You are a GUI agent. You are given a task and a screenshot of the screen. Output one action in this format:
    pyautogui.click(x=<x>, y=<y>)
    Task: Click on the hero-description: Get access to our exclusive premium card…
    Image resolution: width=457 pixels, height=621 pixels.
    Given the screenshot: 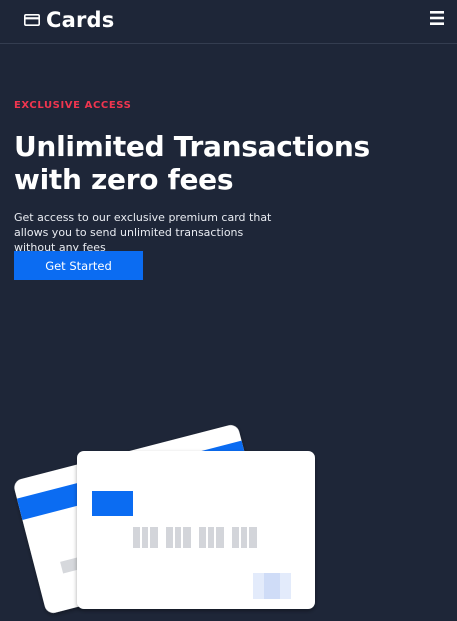 What is the action you would take?
    pyautogui.click(x=143, y=232)
    